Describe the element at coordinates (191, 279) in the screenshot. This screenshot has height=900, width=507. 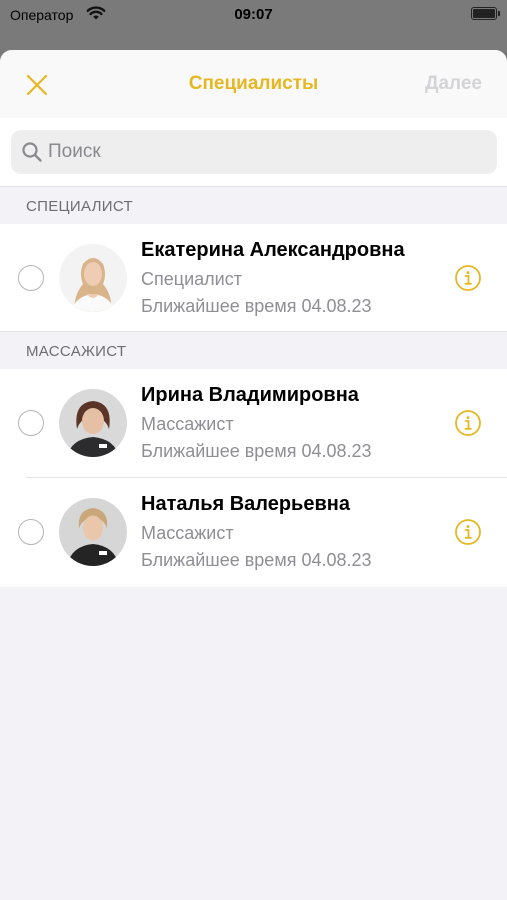
I see `specialist-role: Специалист` at that location.